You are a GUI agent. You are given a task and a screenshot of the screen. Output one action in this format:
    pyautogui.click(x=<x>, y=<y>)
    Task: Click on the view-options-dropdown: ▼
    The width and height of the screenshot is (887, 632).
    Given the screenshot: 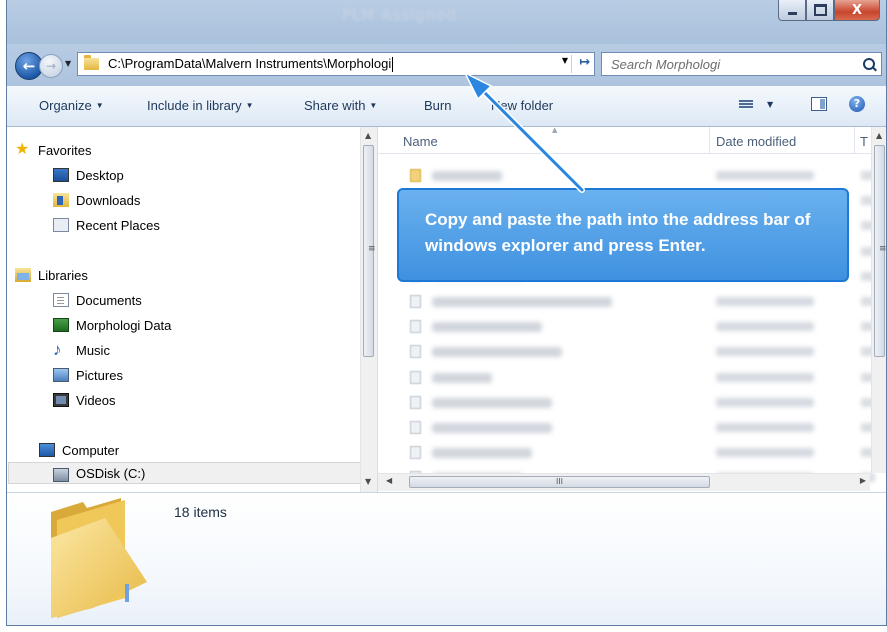 What is the action you would take?
    pyautogui.click(x=770, y=104)
    